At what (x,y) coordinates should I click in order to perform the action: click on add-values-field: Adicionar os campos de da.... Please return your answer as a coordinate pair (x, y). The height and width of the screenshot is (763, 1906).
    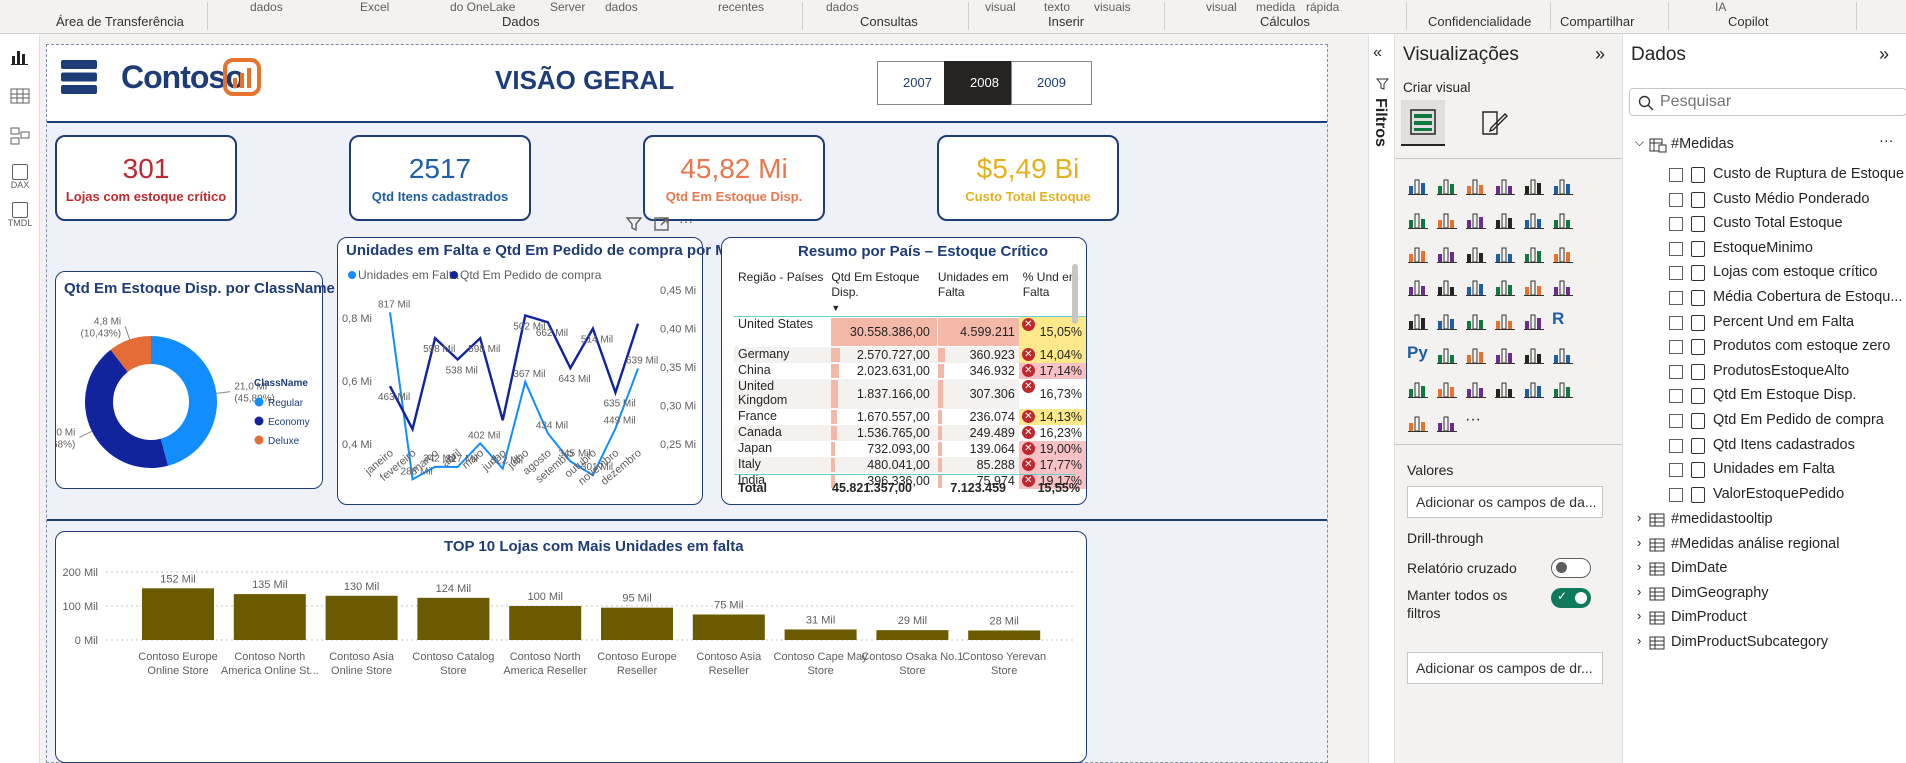
    Looking at the image, I should click on (1505, 502).